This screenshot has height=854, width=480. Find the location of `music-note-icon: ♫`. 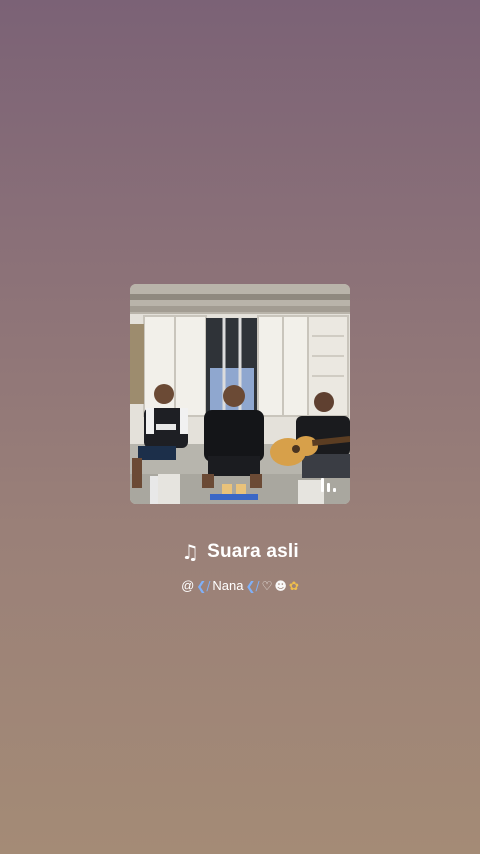

music-note-icon: ♫ is located at coordinates (190, 552).